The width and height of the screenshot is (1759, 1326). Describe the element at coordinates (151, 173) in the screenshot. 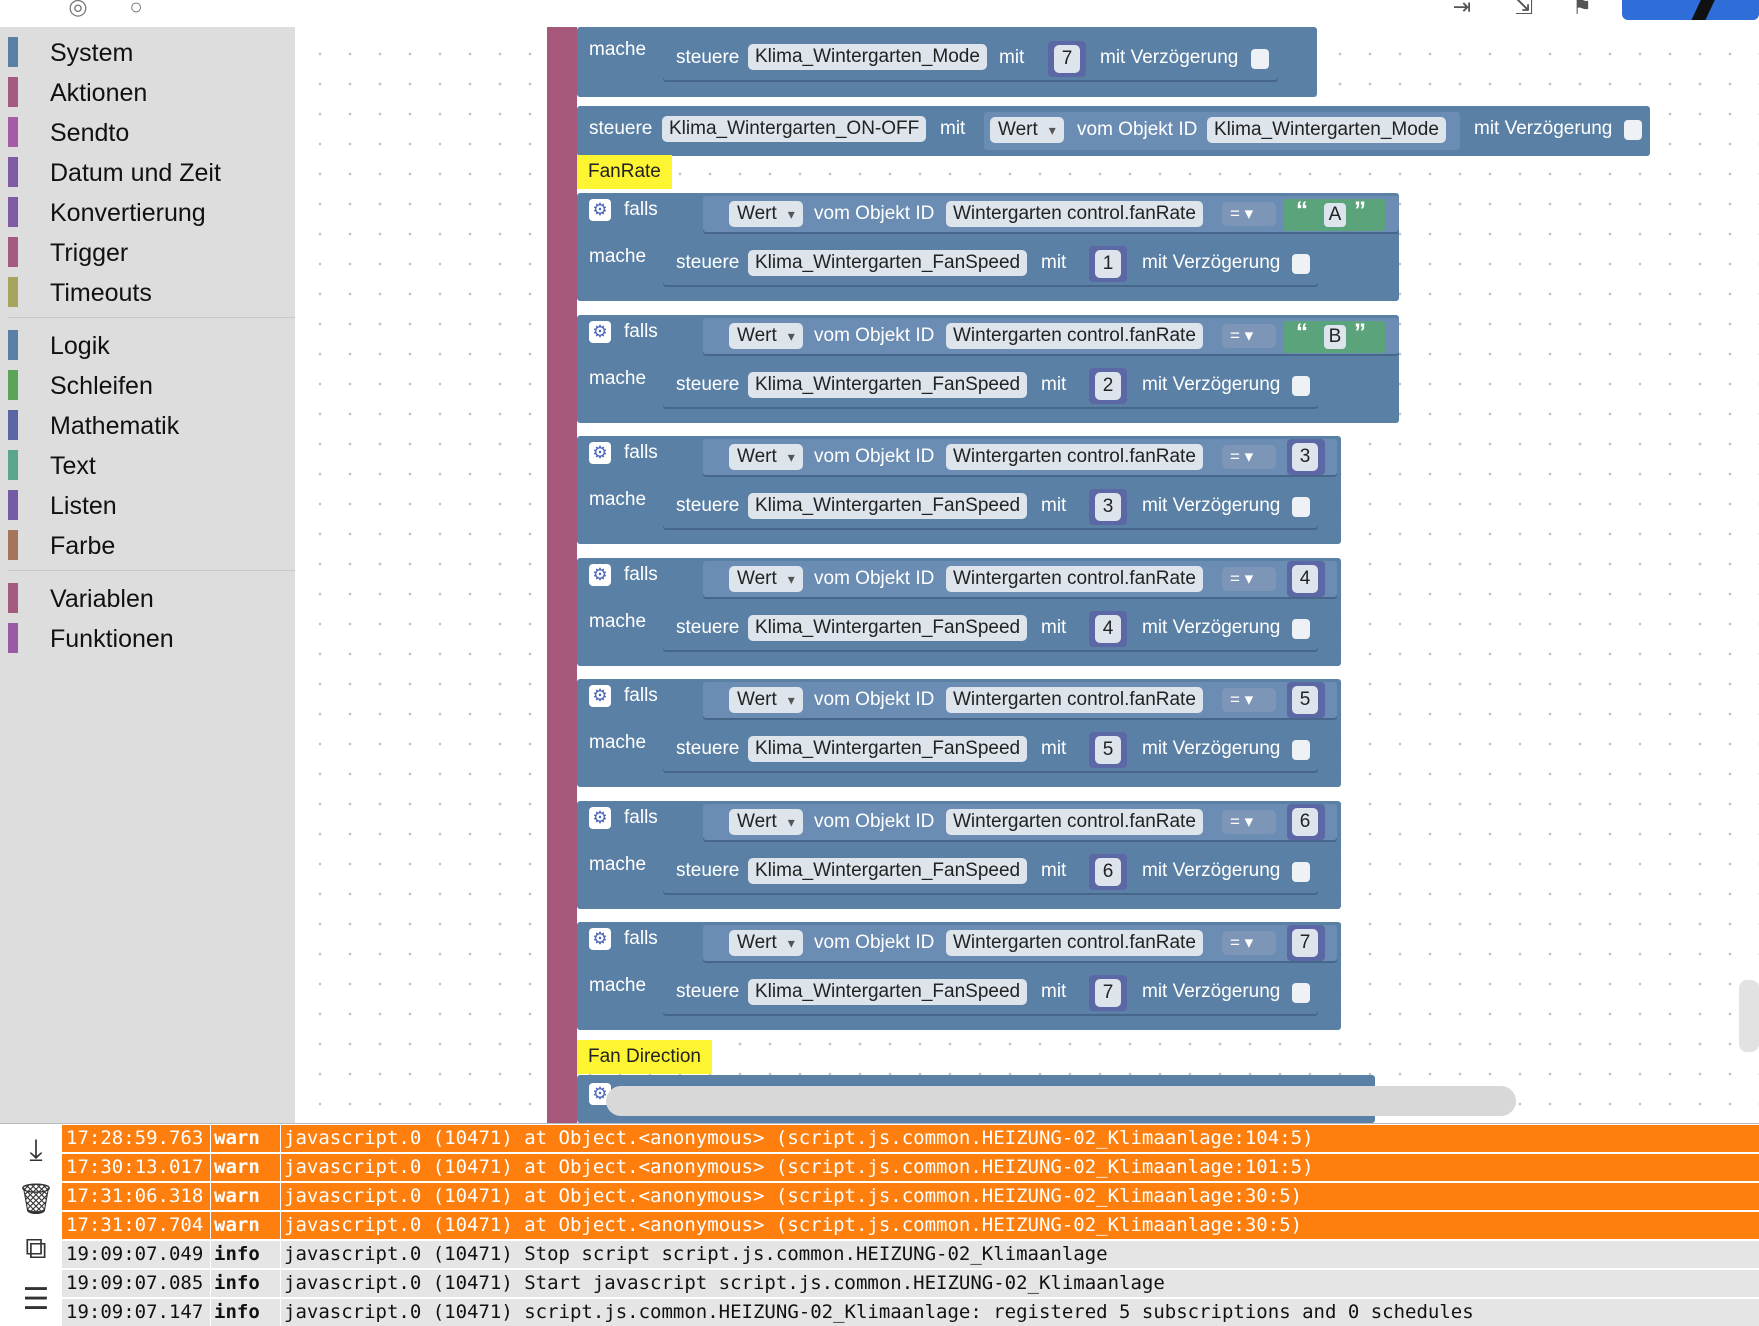

I see `toolbox-category-datum-und-zeit: Datum und Zeit` at that location.